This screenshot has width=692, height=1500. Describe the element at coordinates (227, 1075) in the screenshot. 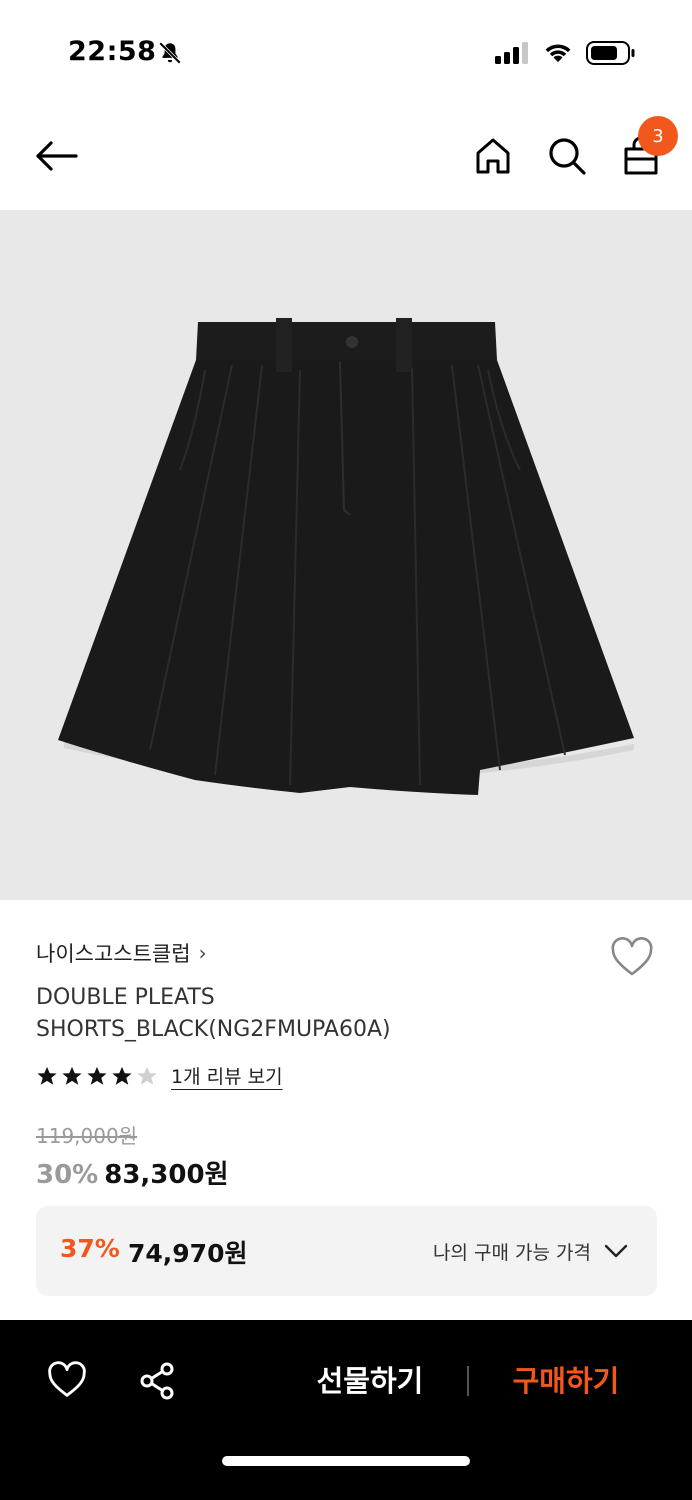

I see `review-link: 1개 리뷰 보기` at that location.